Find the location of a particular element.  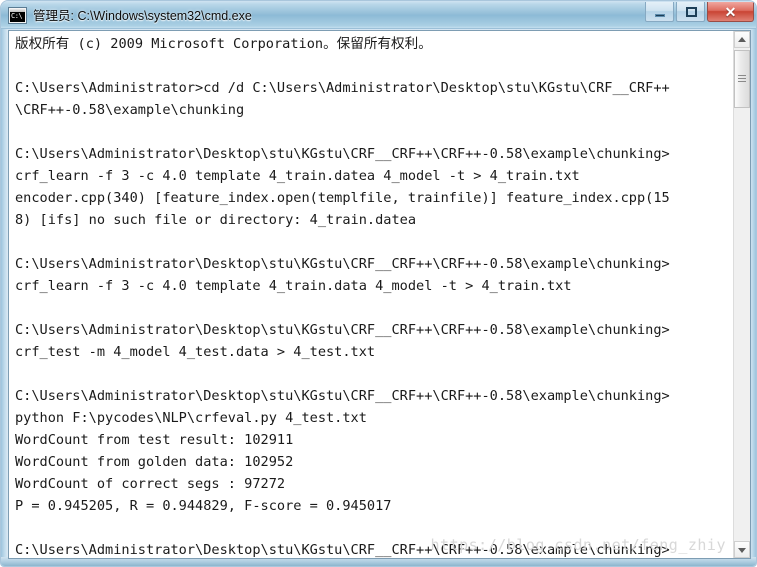

scrollbar-grip-icon is located at coordinates (742, 79).